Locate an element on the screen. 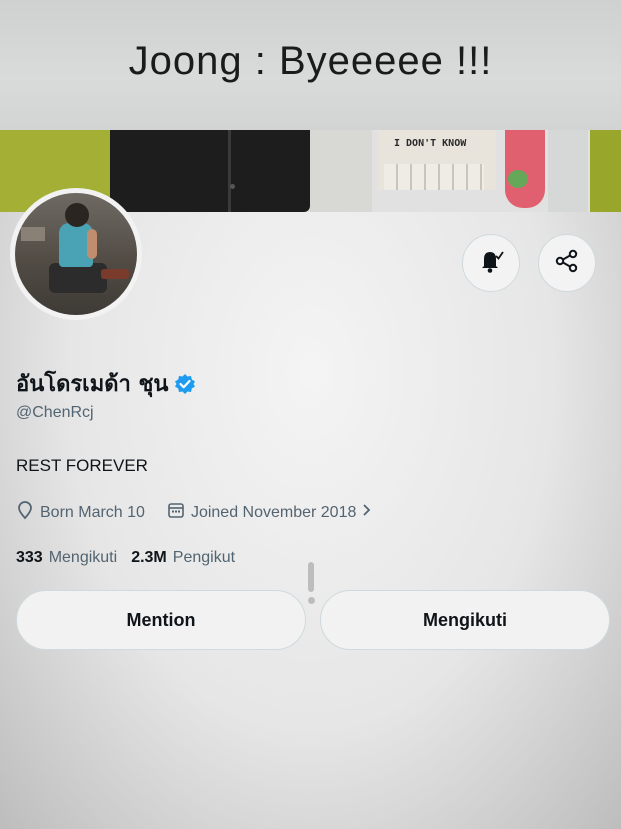 This screenshot has height=829, width=621. following-button: Mengikuti is located at coordinates (465, 620).